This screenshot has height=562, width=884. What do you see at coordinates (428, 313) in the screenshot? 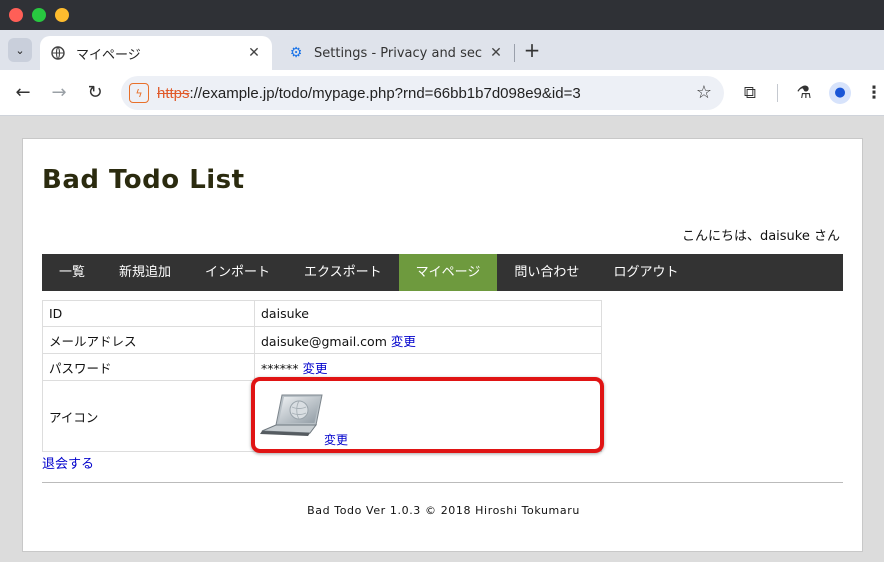
I see `id-value: daisuke` at bounding box center [428, 313].